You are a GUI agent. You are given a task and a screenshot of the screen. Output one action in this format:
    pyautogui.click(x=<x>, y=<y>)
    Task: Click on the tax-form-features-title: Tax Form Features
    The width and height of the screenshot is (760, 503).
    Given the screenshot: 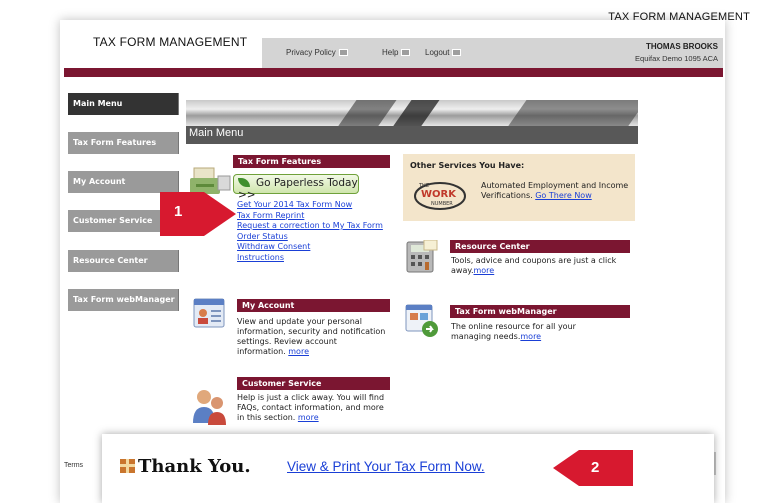 What is the action you would take?
    pyautogui.click(x=311, y=161)
    